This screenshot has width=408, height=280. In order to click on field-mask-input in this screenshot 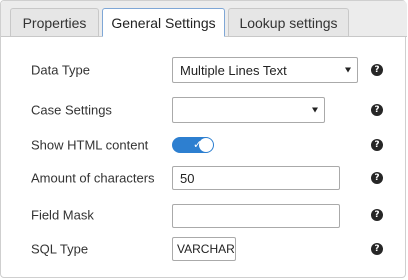, I will do `click(256, 216)`.